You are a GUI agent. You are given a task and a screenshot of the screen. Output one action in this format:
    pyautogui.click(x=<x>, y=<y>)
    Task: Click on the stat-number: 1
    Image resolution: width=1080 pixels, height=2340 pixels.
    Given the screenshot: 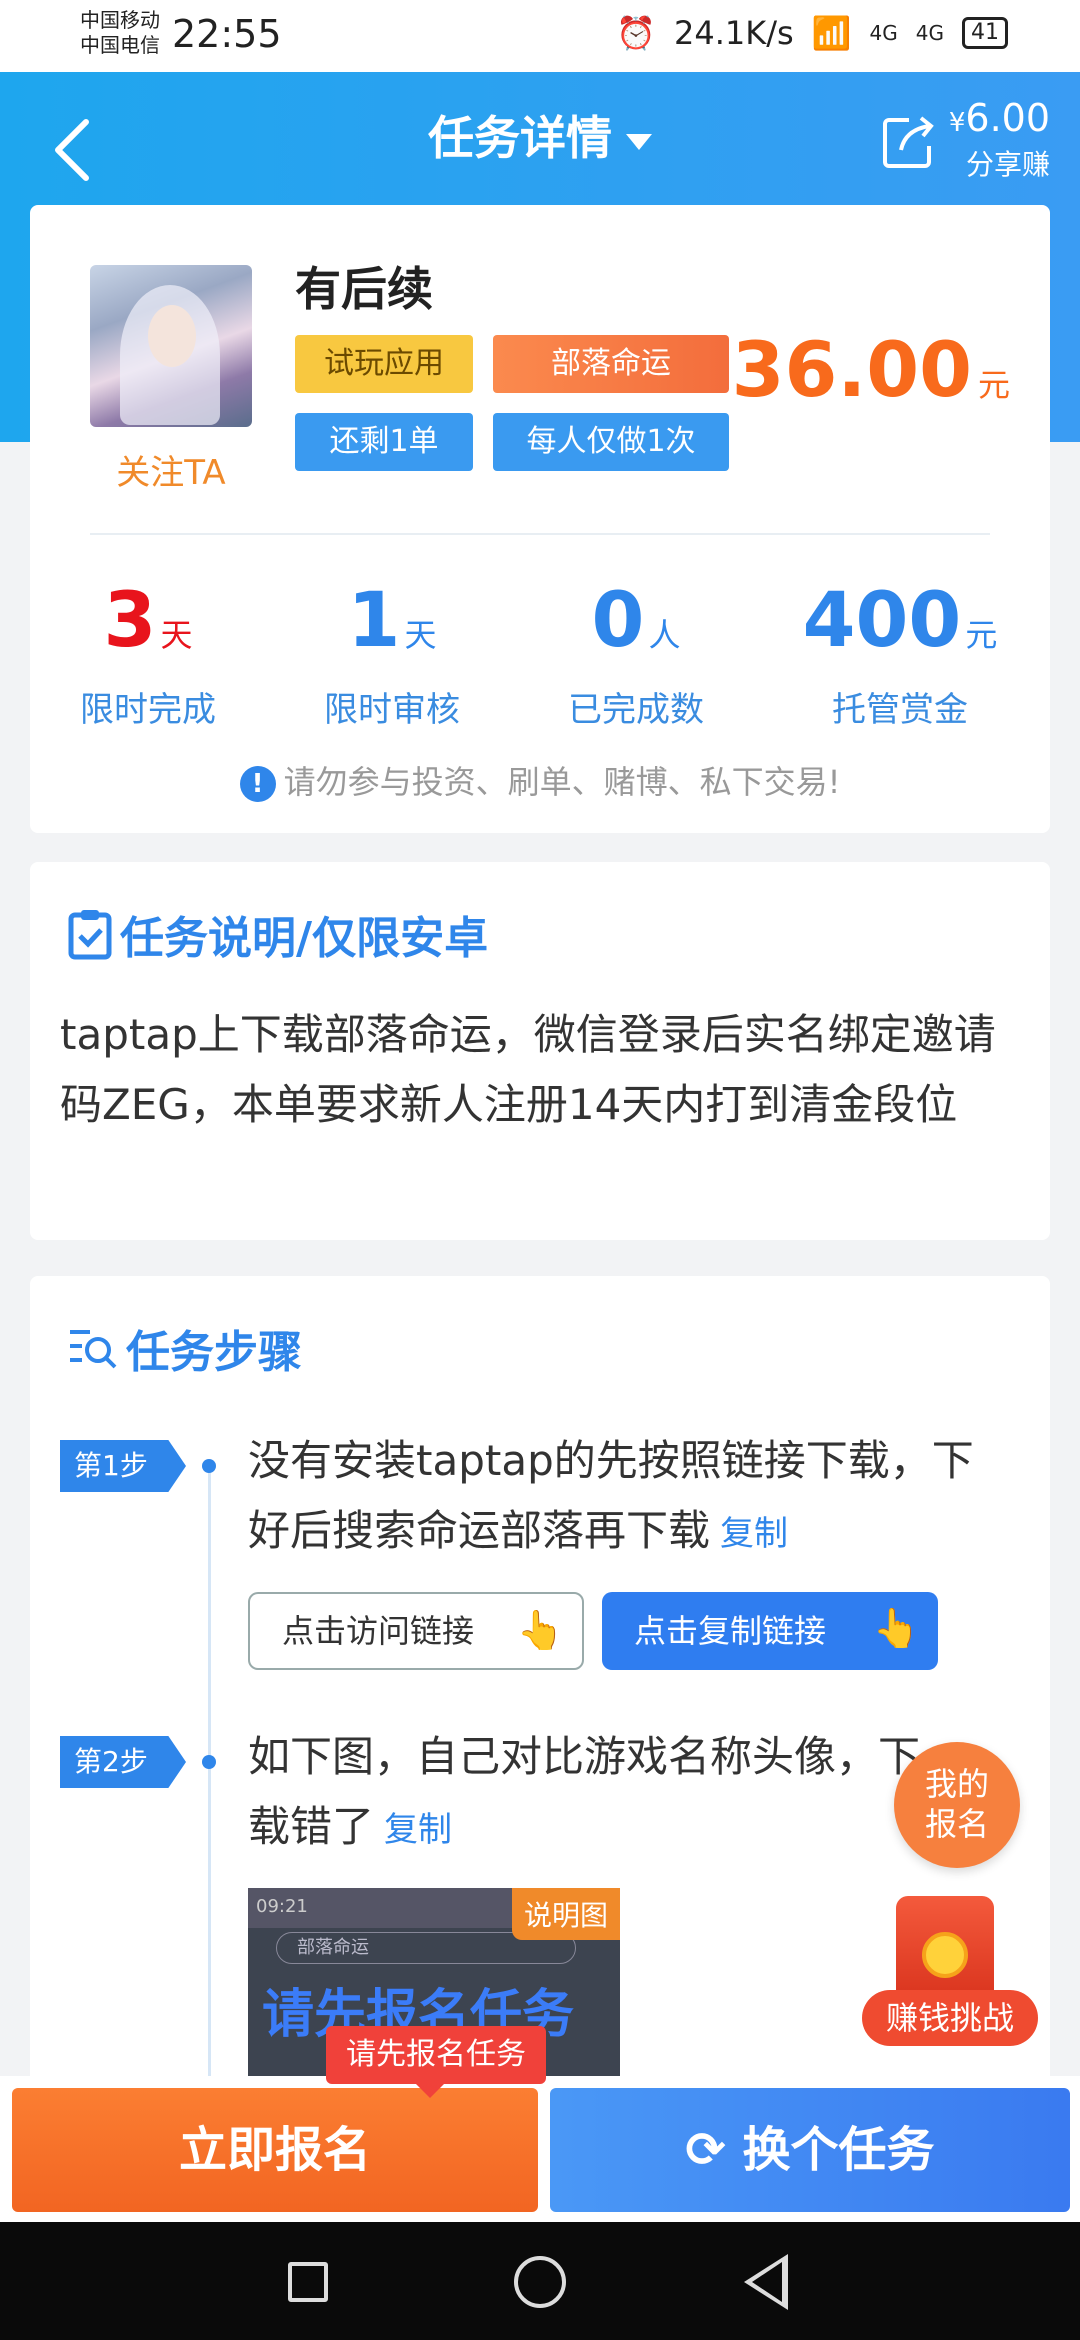 What is the action you would take?
    pyautogui.click(x=374, y=619)
    